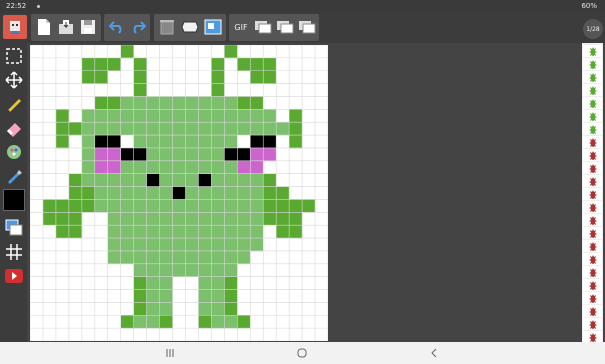 The height and width of the screenshot is (364, 605). Describe the element at coordinates (190, 27) in the screenshot. I see `fill-shape-icon` at that location.